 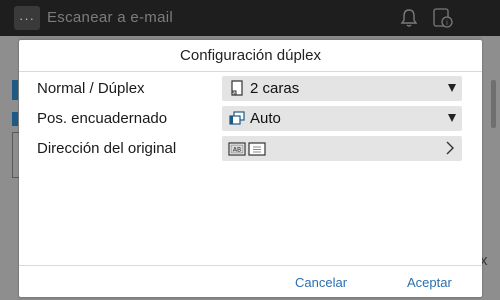 What do you see at coordinates (342, 118) in the screenshot?
I see `binding-position-select: Auto` at bounding box center [342, 118].